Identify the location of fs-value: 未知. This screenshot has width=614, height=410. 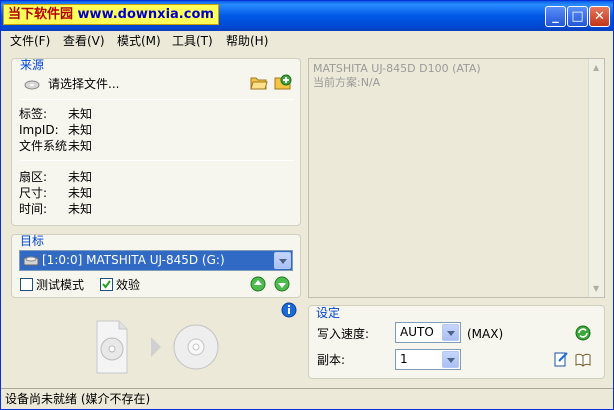
(80, 146).